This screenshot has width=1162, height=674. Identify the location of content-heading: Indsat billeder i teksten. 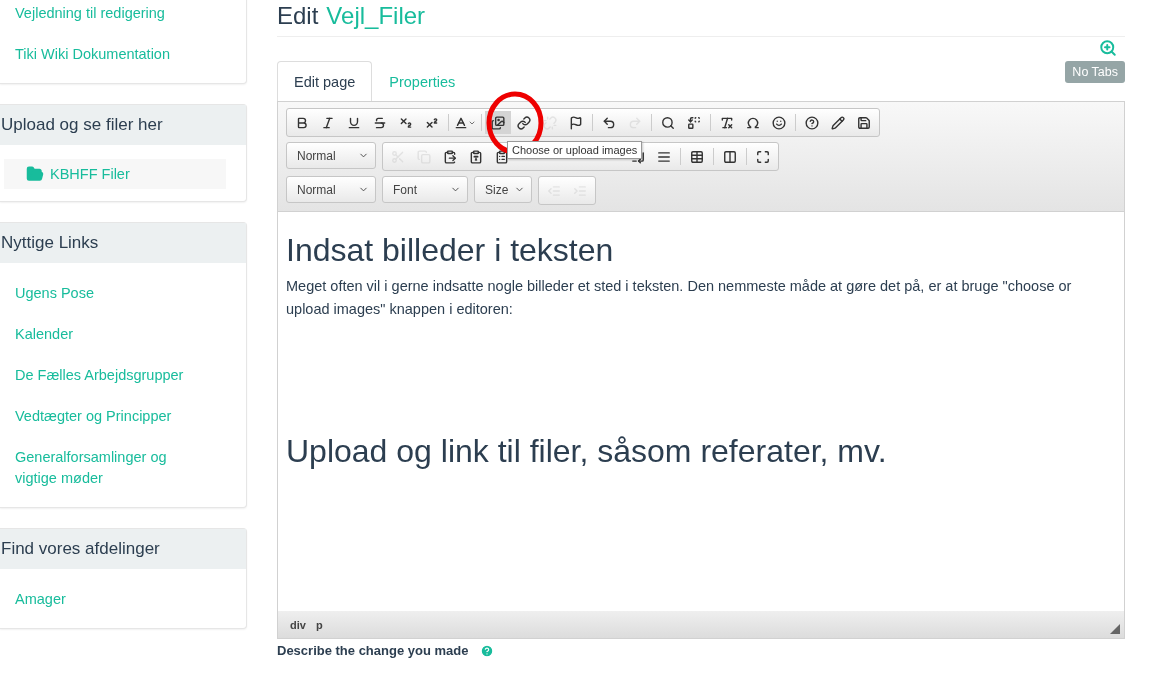
(450, 250).